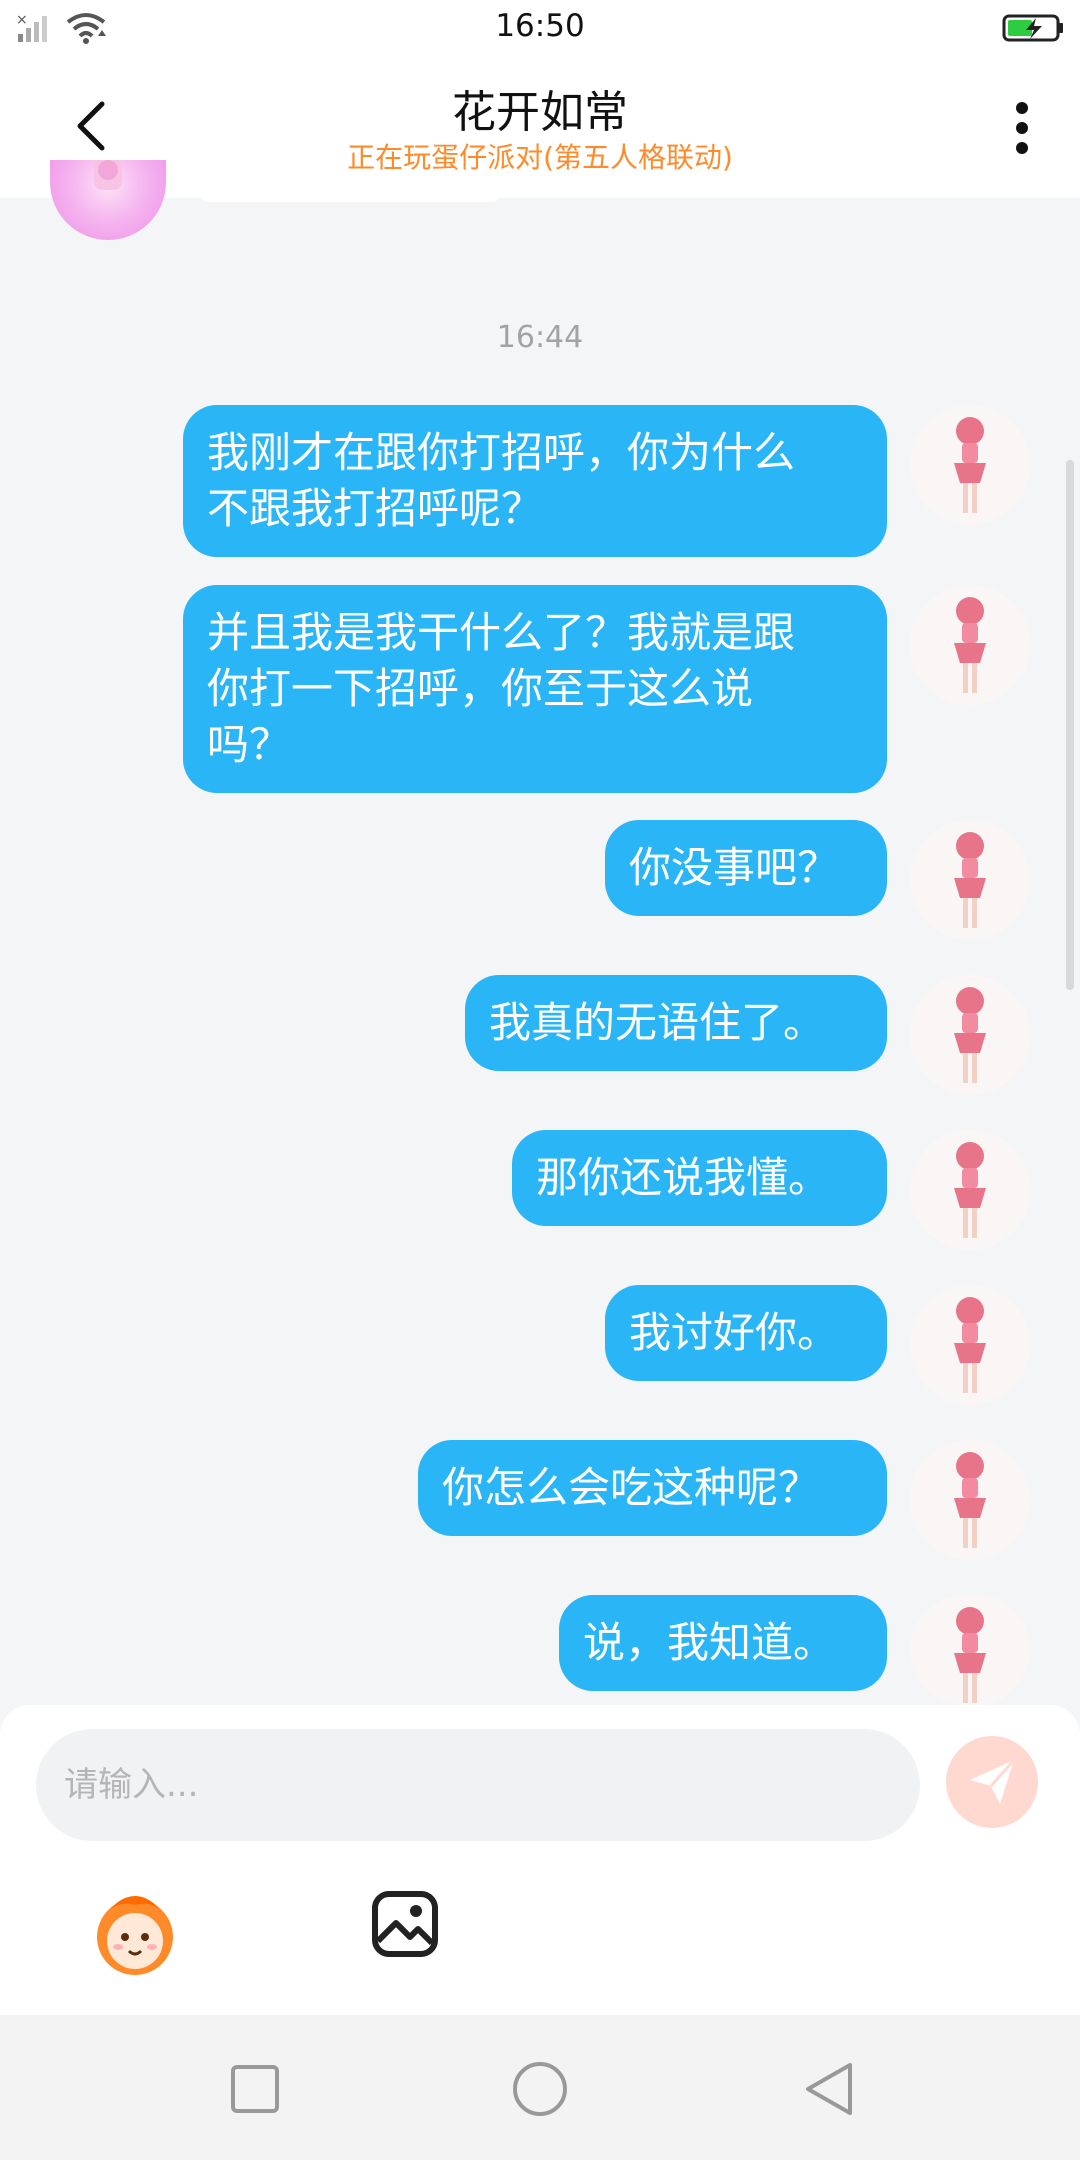 This screenshot has width=1080, height=2160. What do you see at coordinates (723, 1643) in the screenshot?
I see `message-bubble: 说，我知道。` at bounding box center [723, 1643].